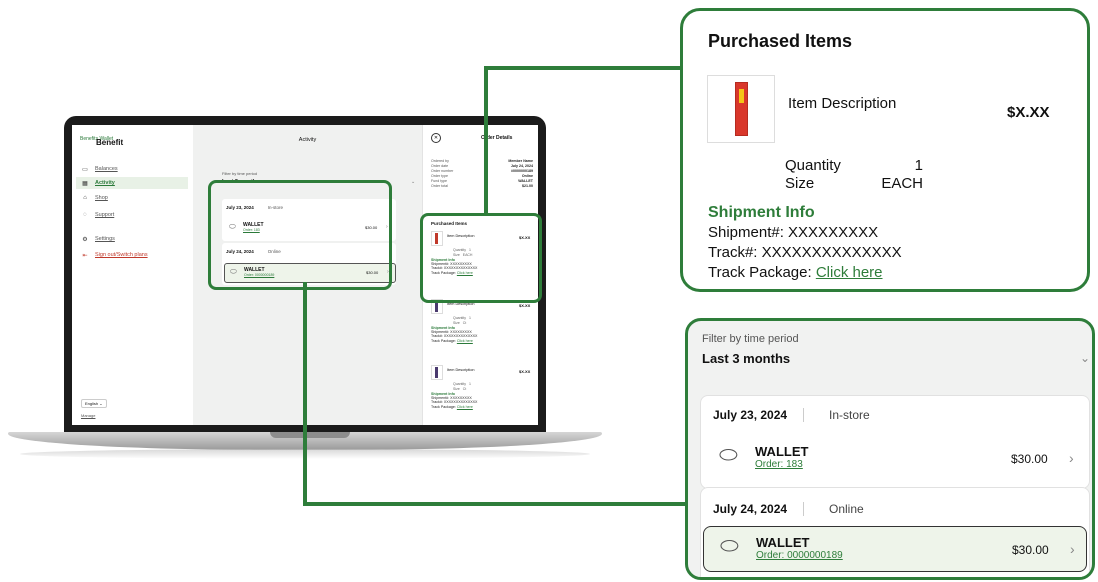  I want to click on sidebar-item-settings: ⚙ Settings, so click(132, 239).